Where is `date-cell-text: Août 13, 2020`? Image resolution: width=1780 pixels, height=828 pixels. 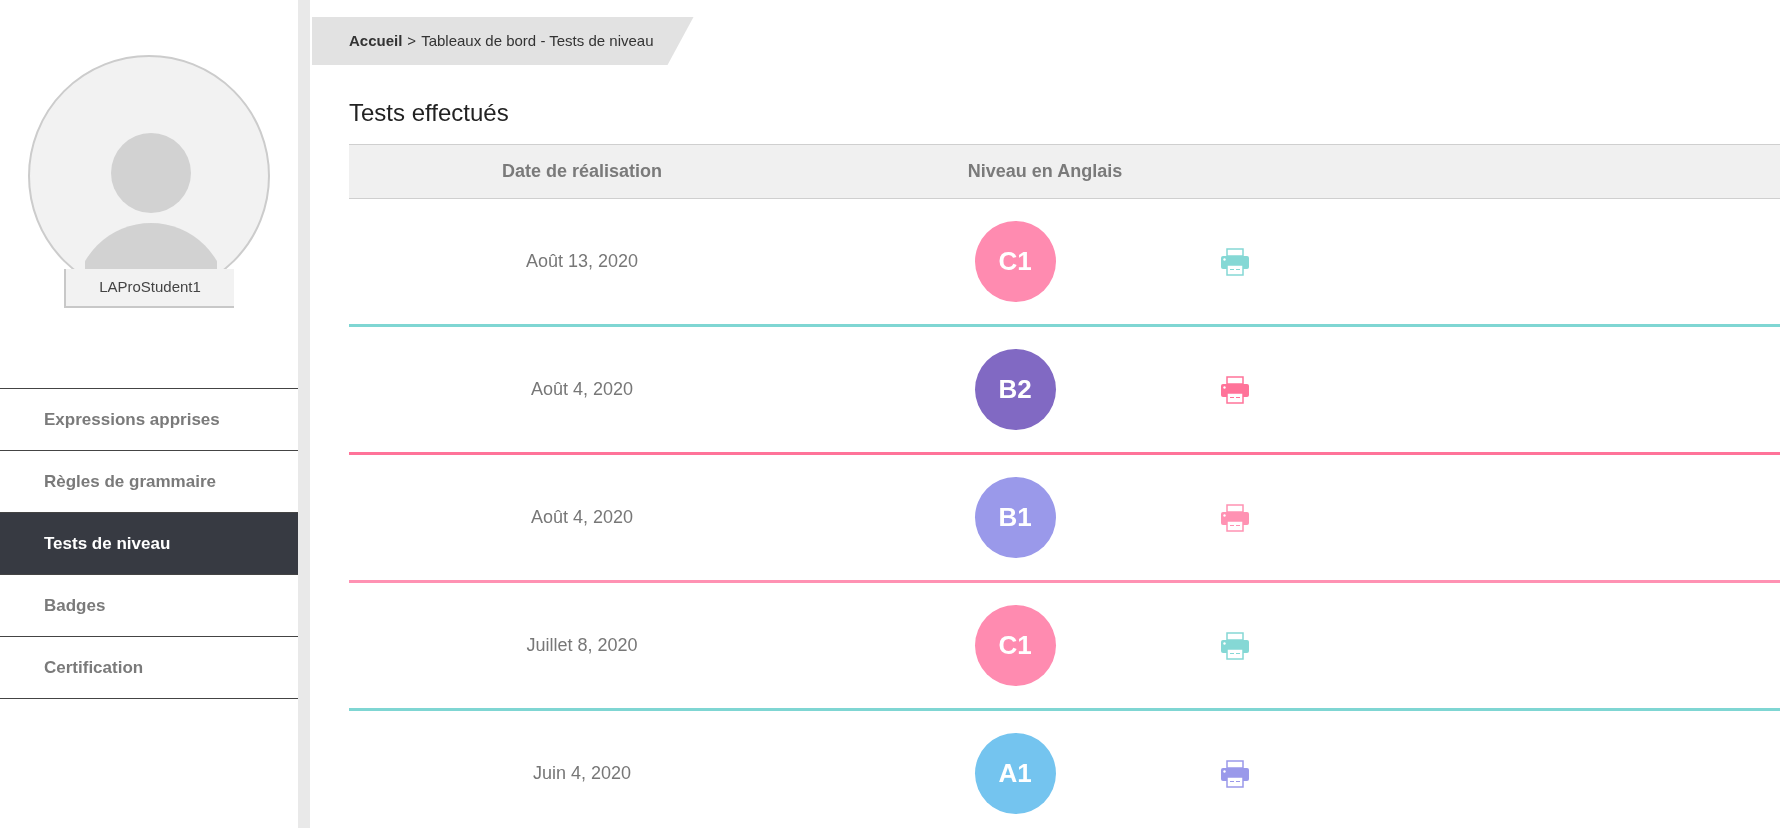
date-cell-text: Août 13, 2020 is located at coordinates (582, 261).